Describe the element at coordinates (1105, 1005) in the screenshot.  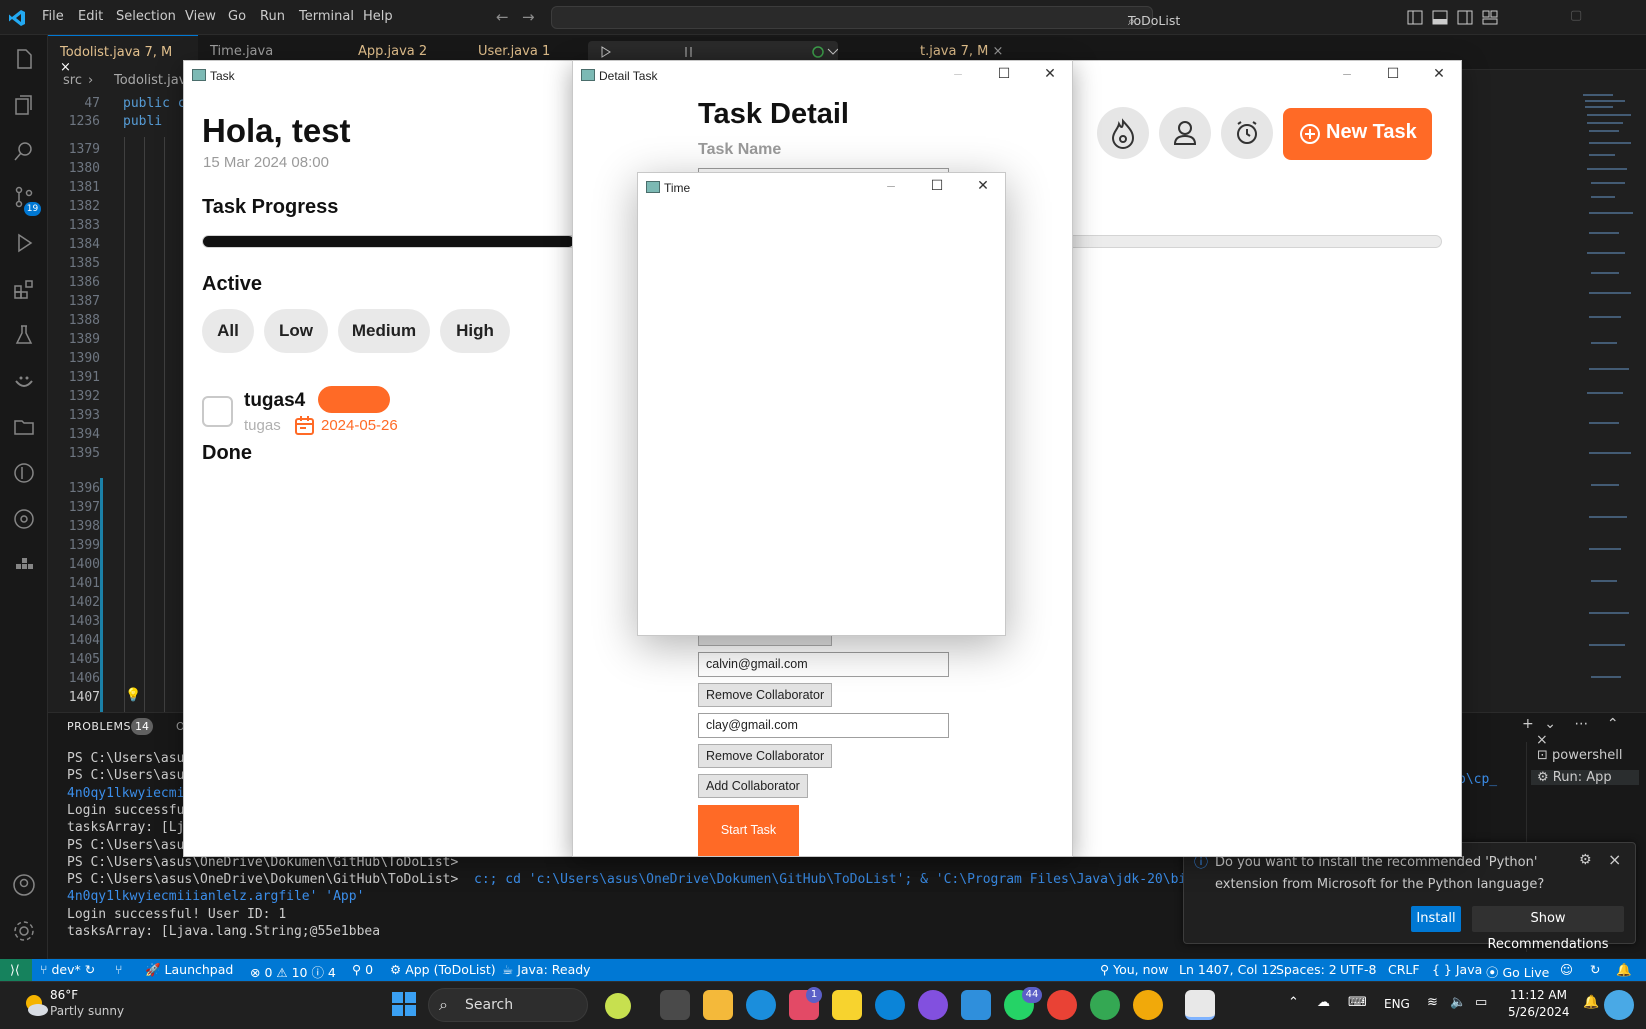
I see `chrome-profile-icon` at that location.